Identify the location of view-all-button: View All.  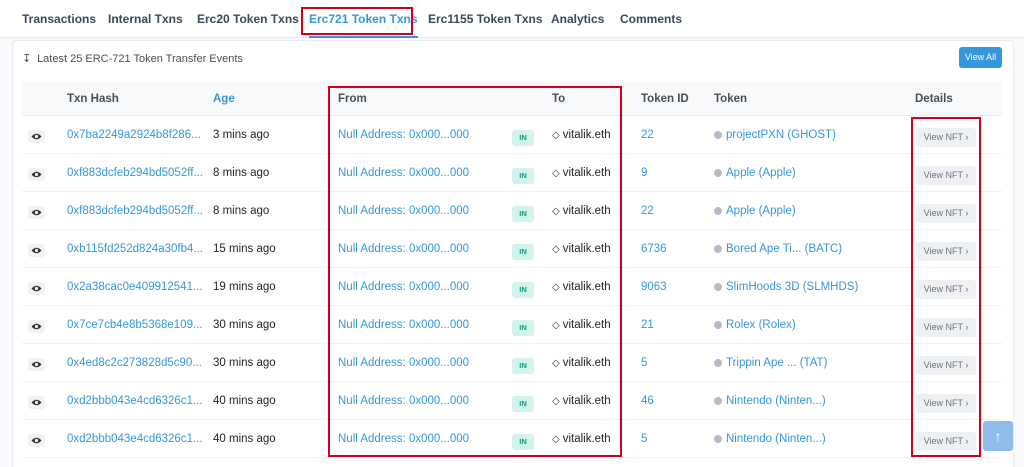
(980, 57).